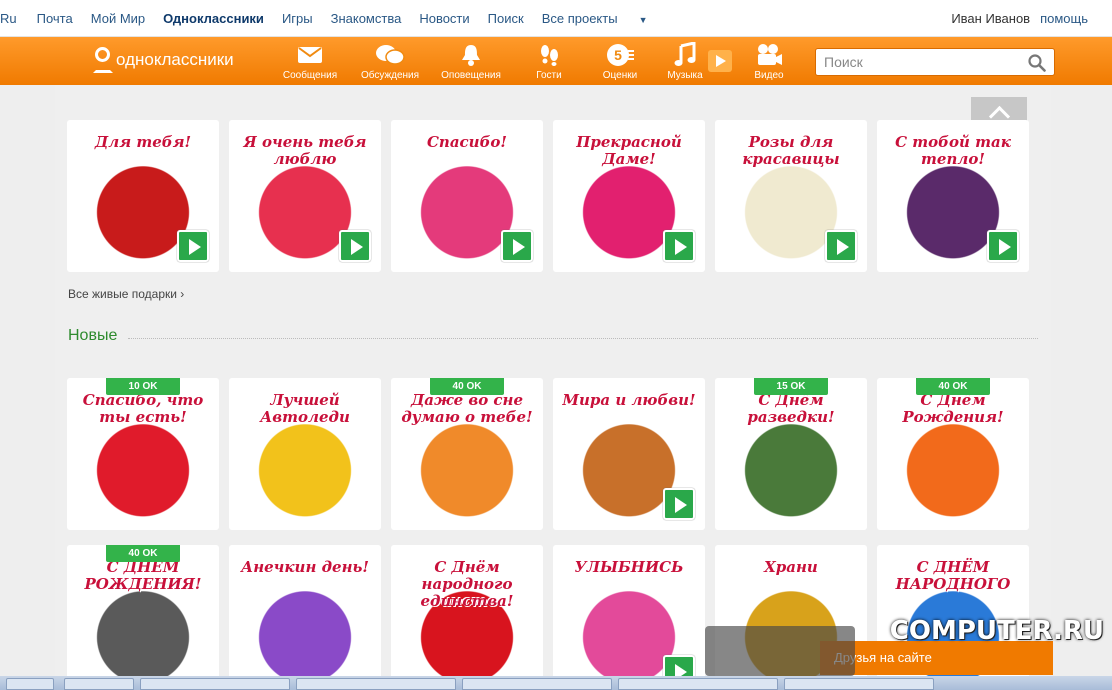  I want to click on gift-card: Мира и любви!, so click(629, 454).